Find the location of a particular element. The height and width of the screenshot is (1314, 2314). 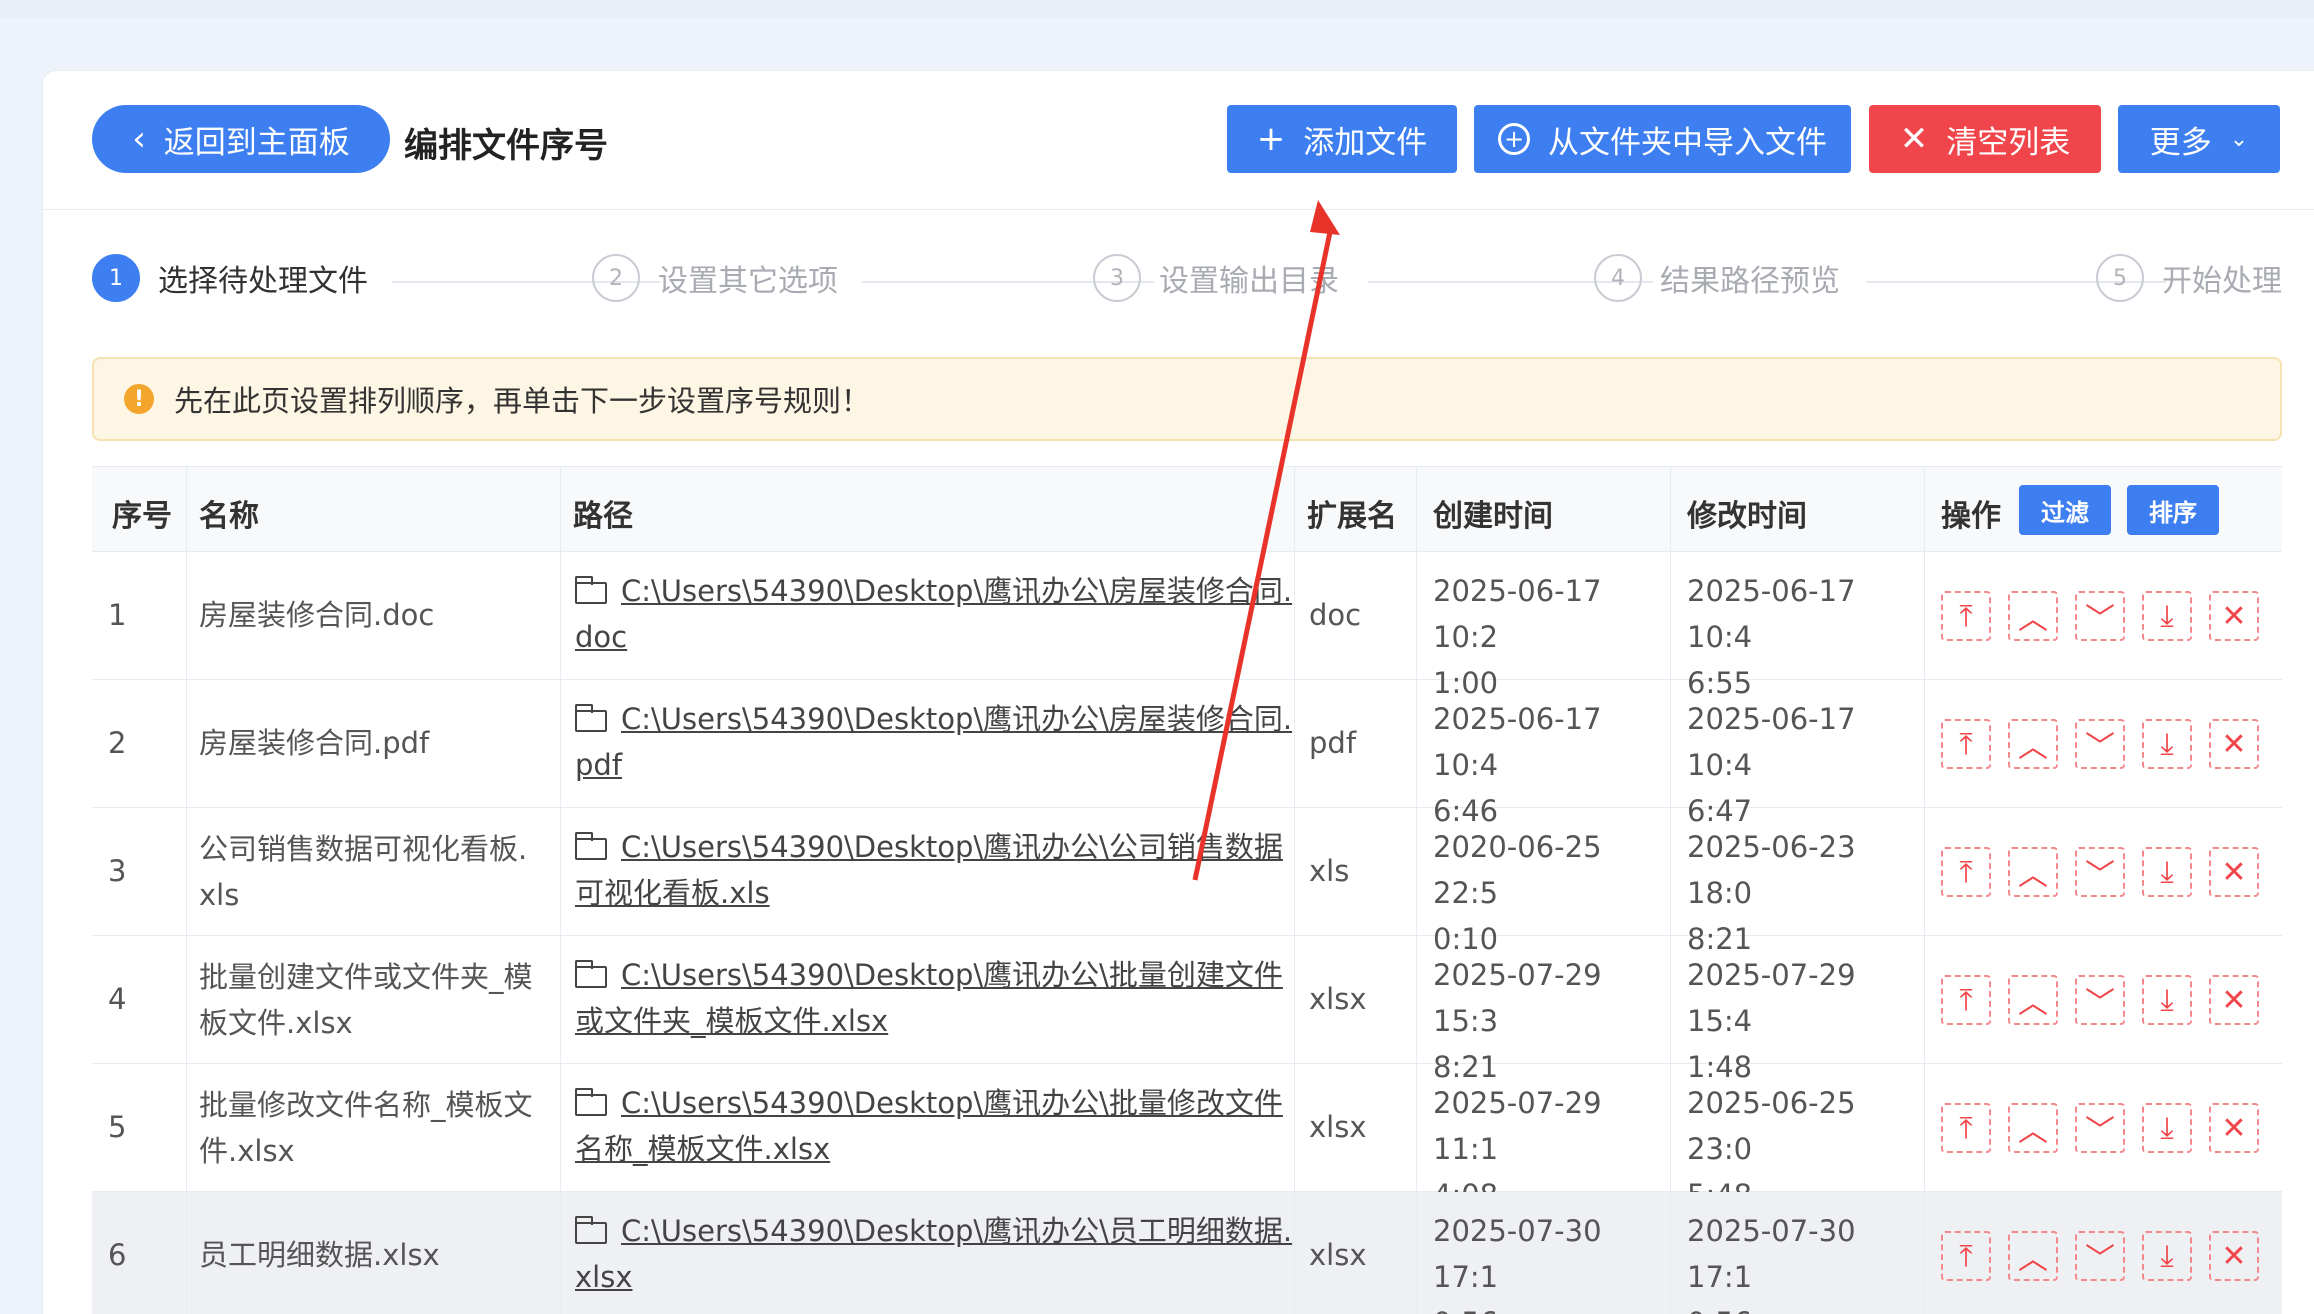

row-ctime-line1: 2025-07-29 11:1 is located at coordinates (1517, 1126).